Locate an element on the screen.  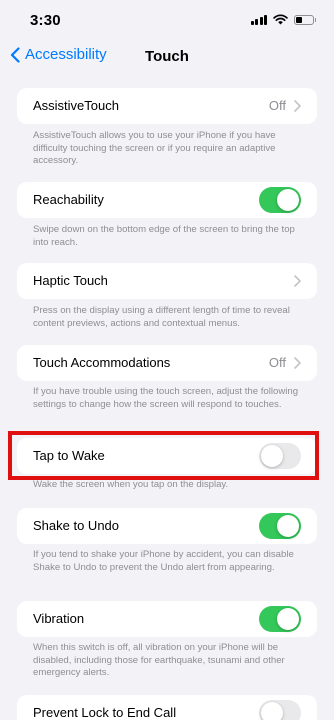
touch-accommodations-value-text: Off is located at coordinates (277, 362).